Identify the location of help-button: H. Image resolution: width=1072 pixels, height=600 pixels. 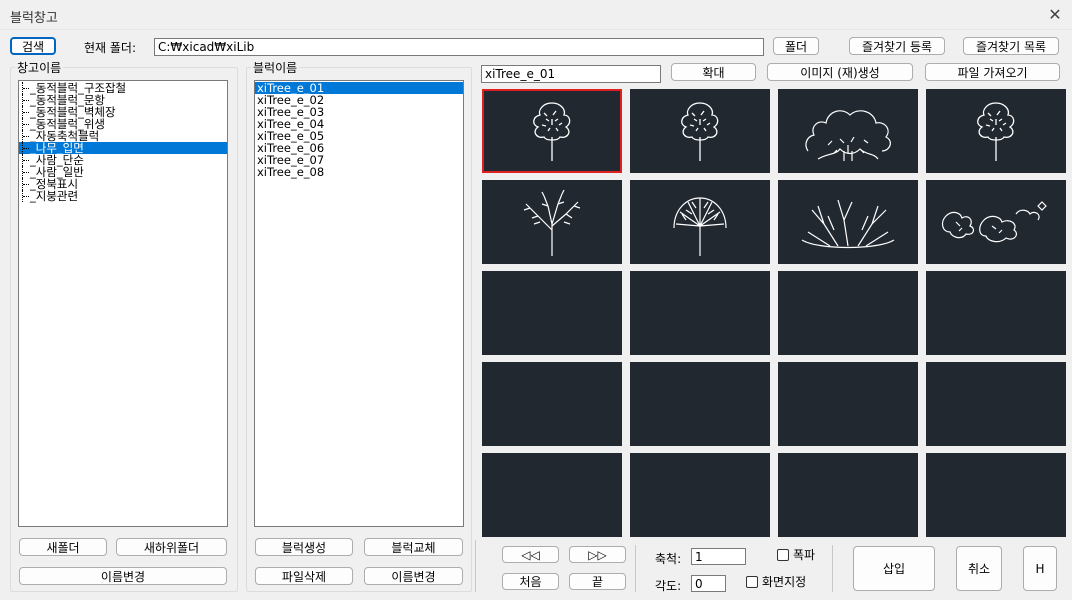
(1040, 568).